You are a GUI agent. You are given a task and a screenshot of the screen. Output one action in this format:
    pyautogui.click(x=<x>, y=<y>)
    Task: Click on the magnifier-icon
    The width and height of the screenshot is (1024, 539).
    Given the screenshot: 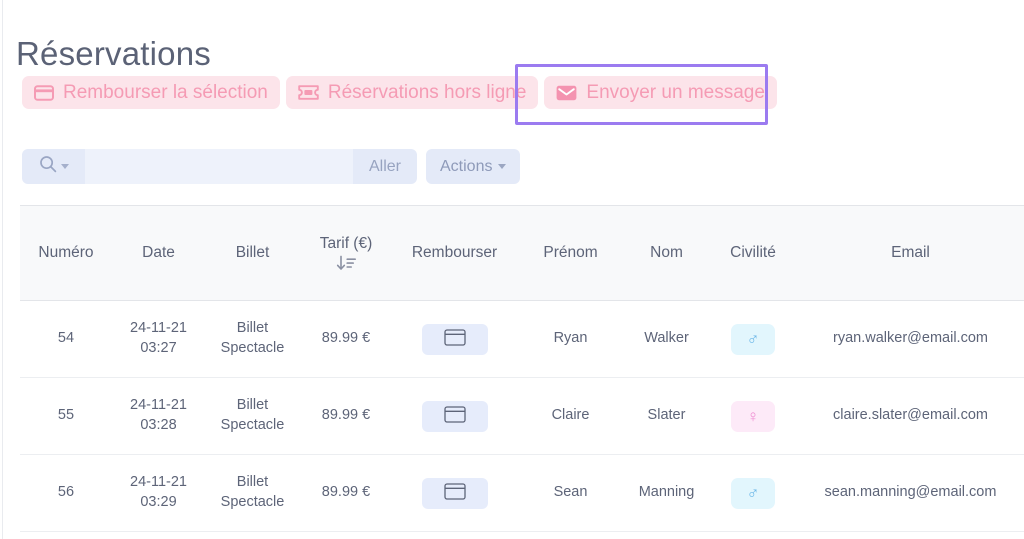 What is the action you would take?
    pyautogui.click(x=48, y=166)
    